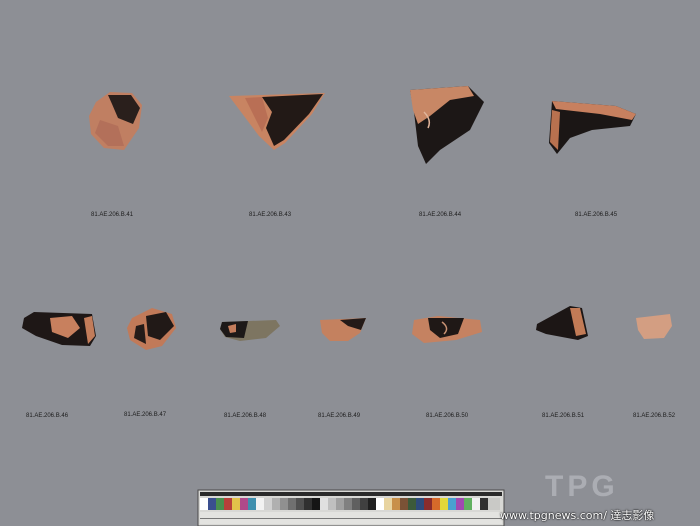 Image resolution: width=700 pixels, height=526 pixels. Describe the element at coordinates (112, 215) in the screenshot. I see `label-81-ae-206-b-41: 81.AE.206.B.41` at that location.